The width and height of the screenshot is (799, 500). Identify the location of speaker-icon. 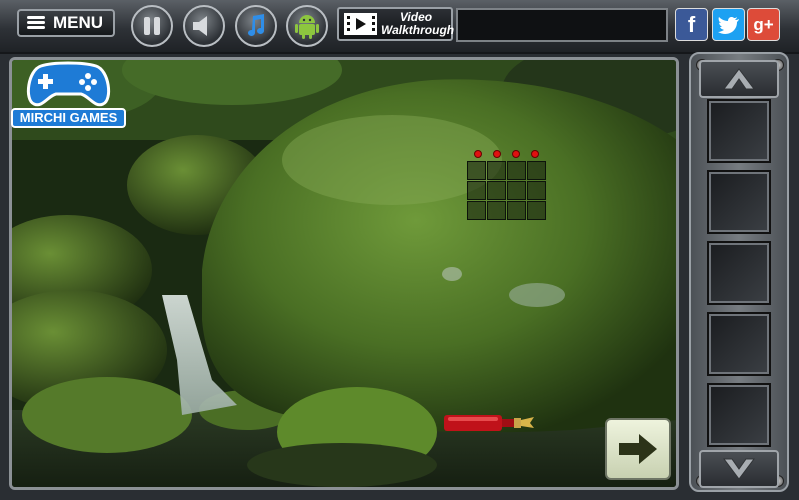
(200, 26).